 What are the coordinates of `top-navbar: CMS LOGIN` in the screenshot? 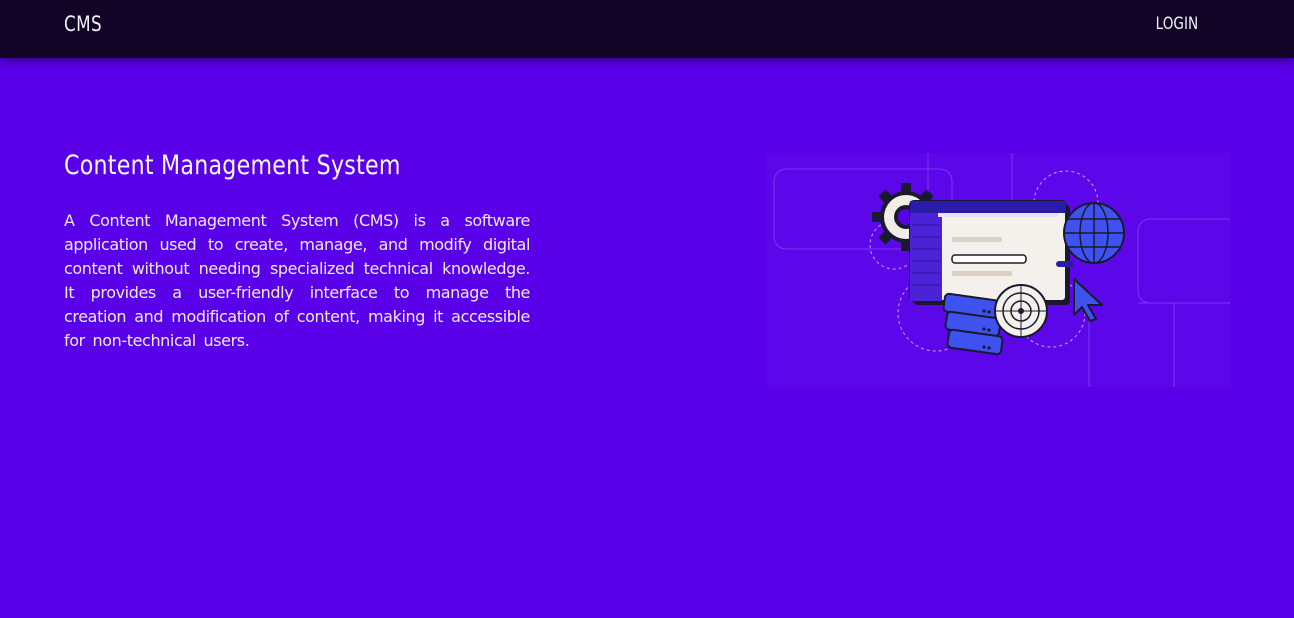 It's located at (647, 29).